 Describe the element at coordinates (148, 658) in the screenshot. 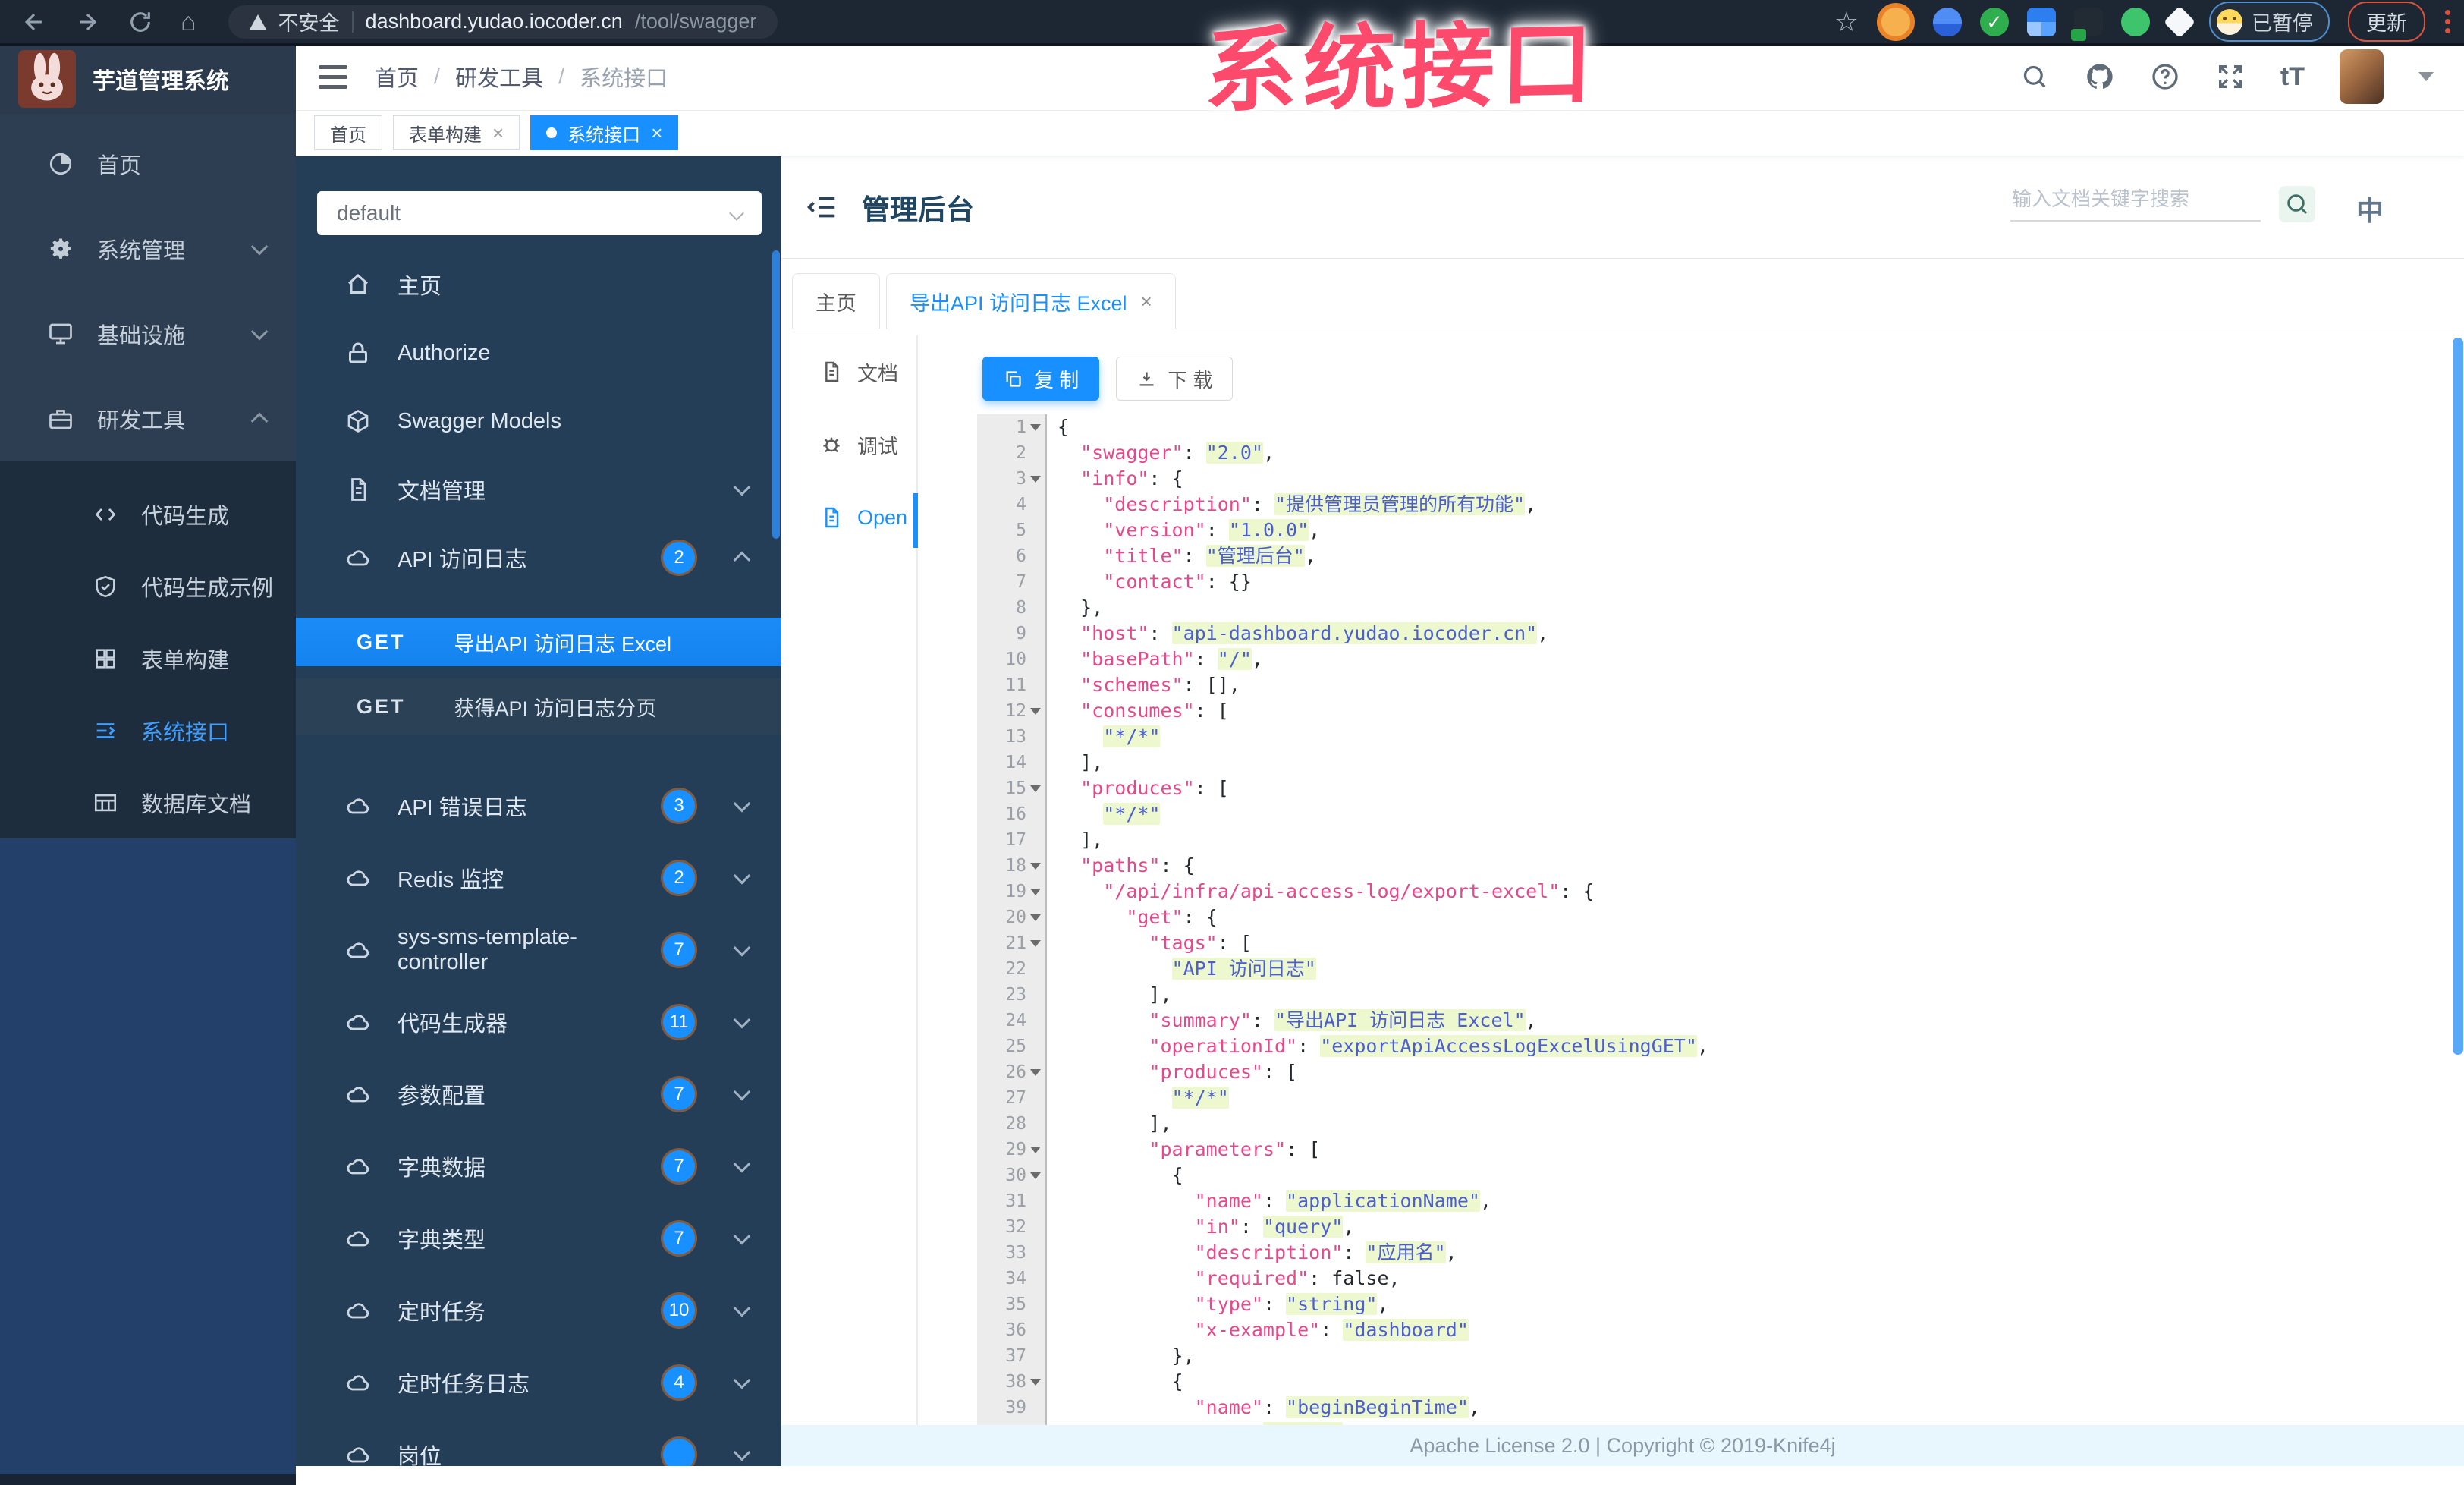

I see `sidebar-subitem: 表单构建` at that location.